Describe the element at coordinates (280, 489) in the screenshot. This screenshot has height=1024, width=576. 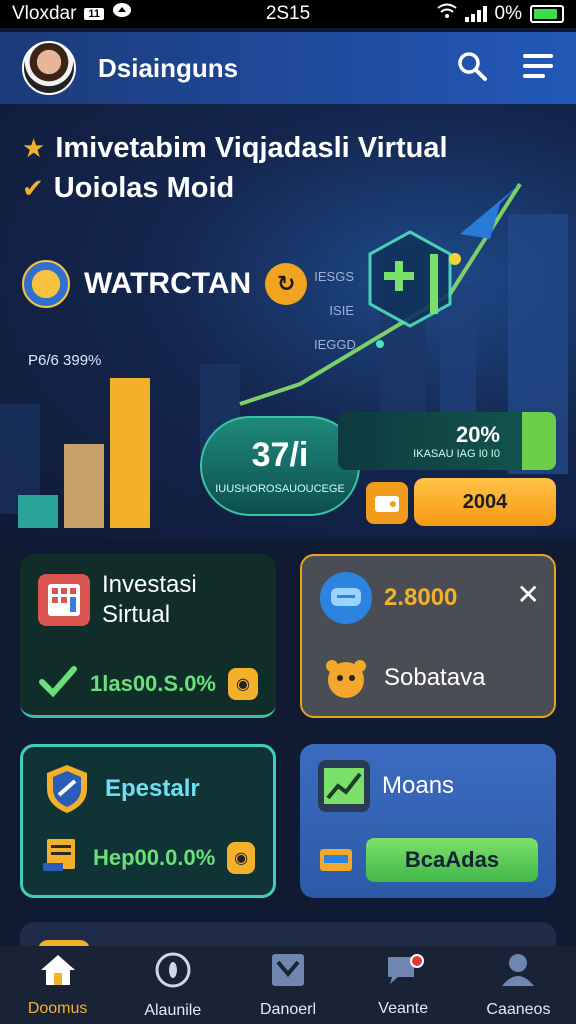
I see `pill-caption: IUUSHOROSAUOUCEGE` at that location.